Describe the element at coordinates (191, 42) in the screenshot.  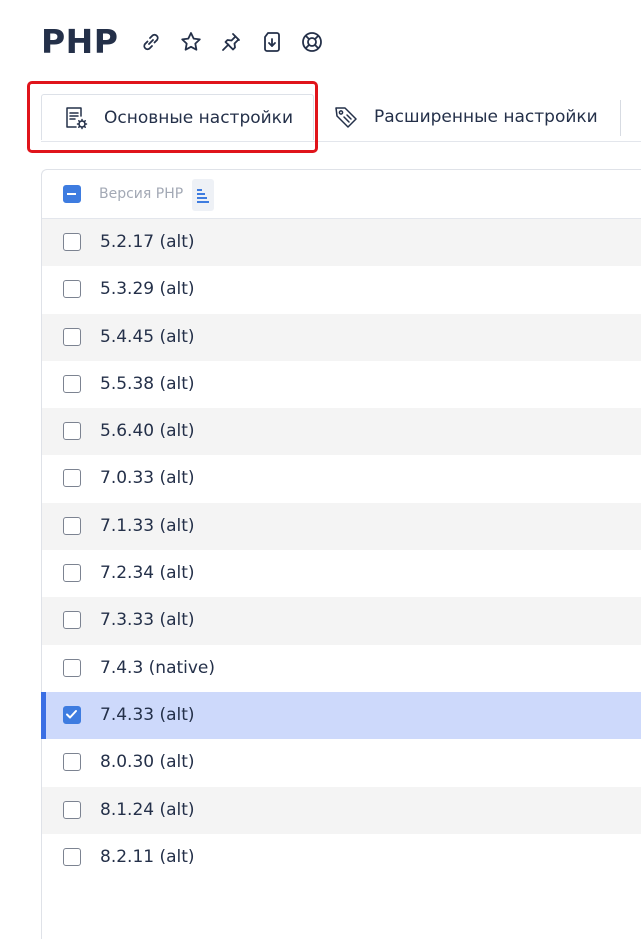
I see `star-icon` at that location.